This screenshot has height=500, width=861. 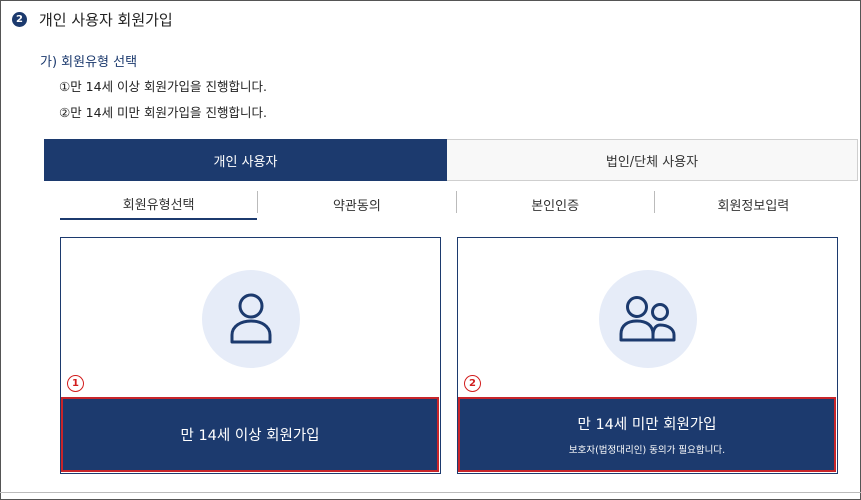 What do you see at coordinates (456, 205) in the screenshot?
I see `signup-steps: 회원유형선택 약관동의 본인인증 회원정보입력` at bounding box center [456, 205].